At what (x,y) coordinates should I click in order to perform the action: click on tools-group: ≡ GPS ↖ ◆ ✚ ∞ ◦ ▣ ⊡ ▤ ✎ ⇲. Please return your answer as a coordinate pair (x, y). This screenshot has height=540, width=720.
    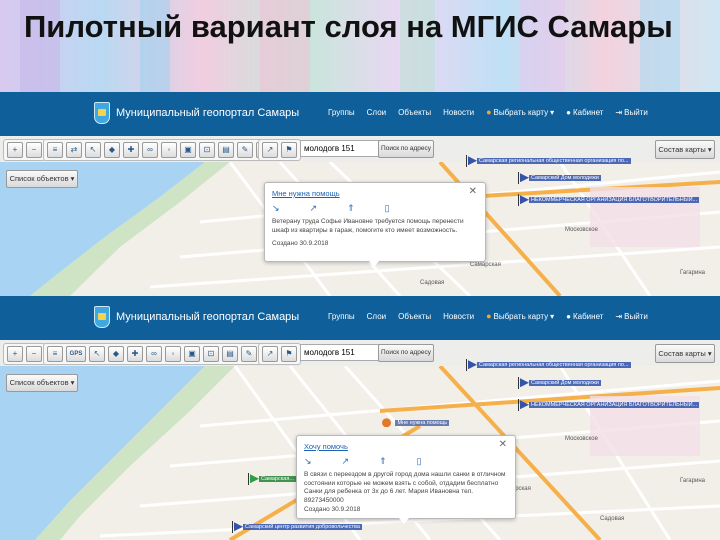
    Looking at the image, I should click on (161, 354).